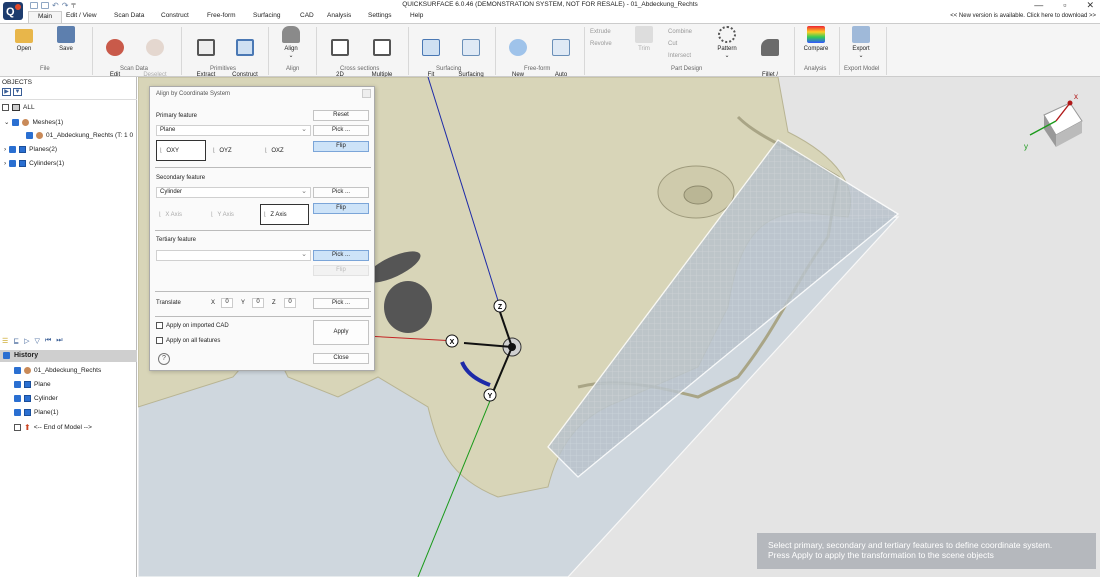  What do you see at coordinates (680, 32) in the screenshot?
I see `combine-button: Combine` at bounding box center [680, 32].